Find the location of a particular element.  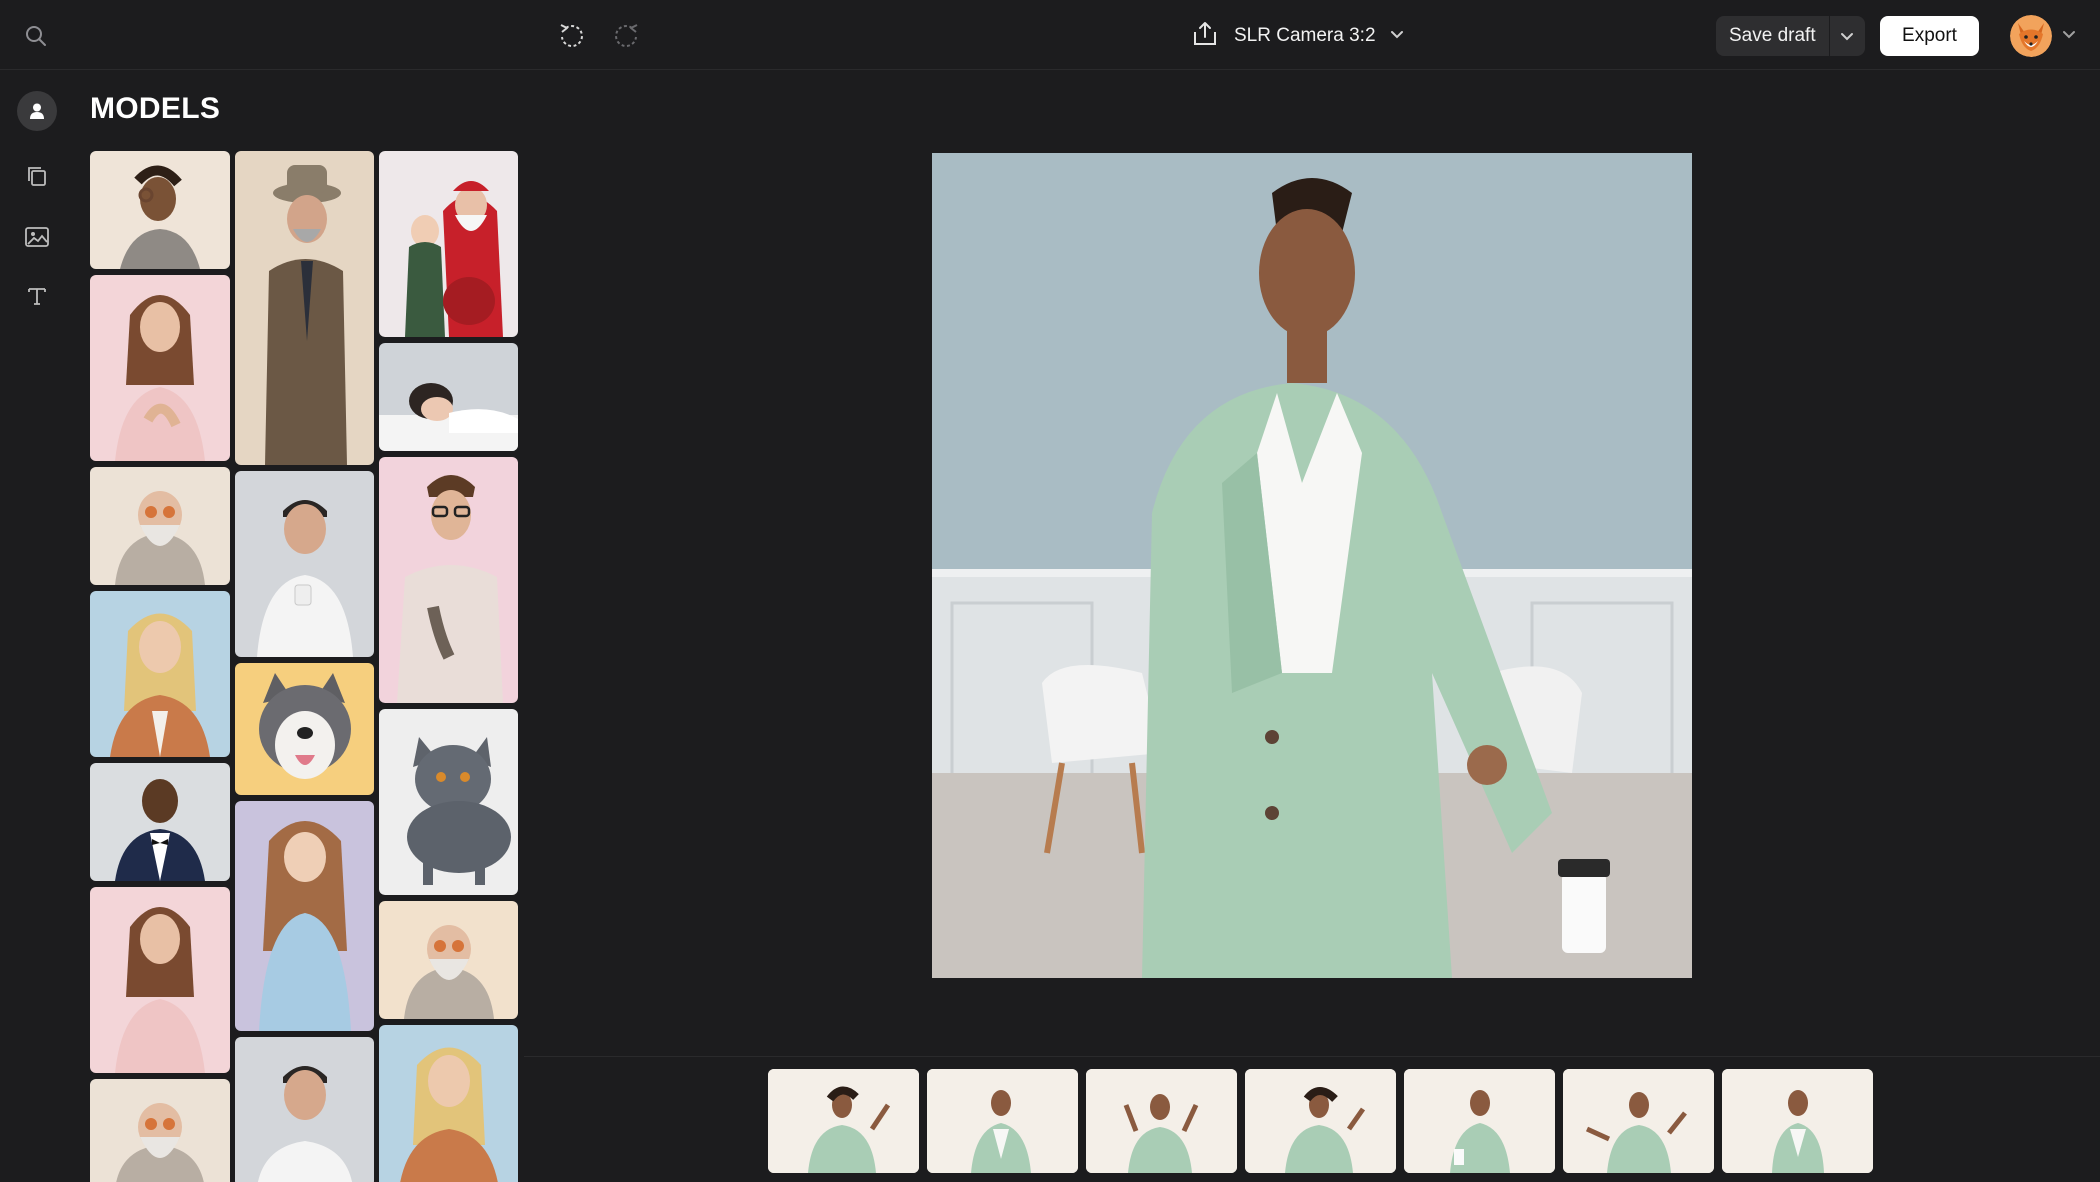

person-icon is located at coordinates (37, 111).